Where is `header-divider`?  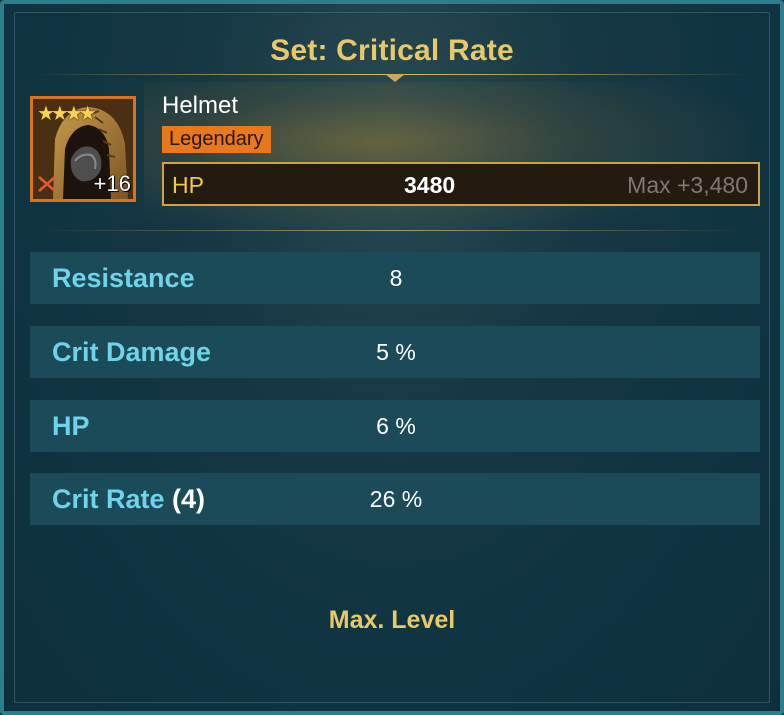
header-divider is located at coordinates (392, 230).